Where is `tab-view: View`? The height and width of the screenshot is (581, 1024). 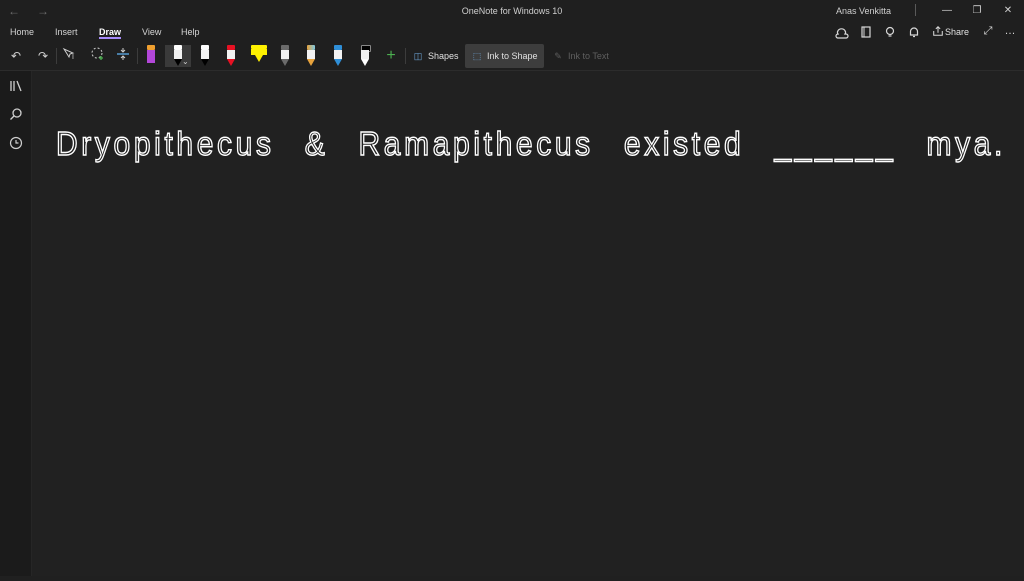 tab-view: View is located at coordinates (151, 32).